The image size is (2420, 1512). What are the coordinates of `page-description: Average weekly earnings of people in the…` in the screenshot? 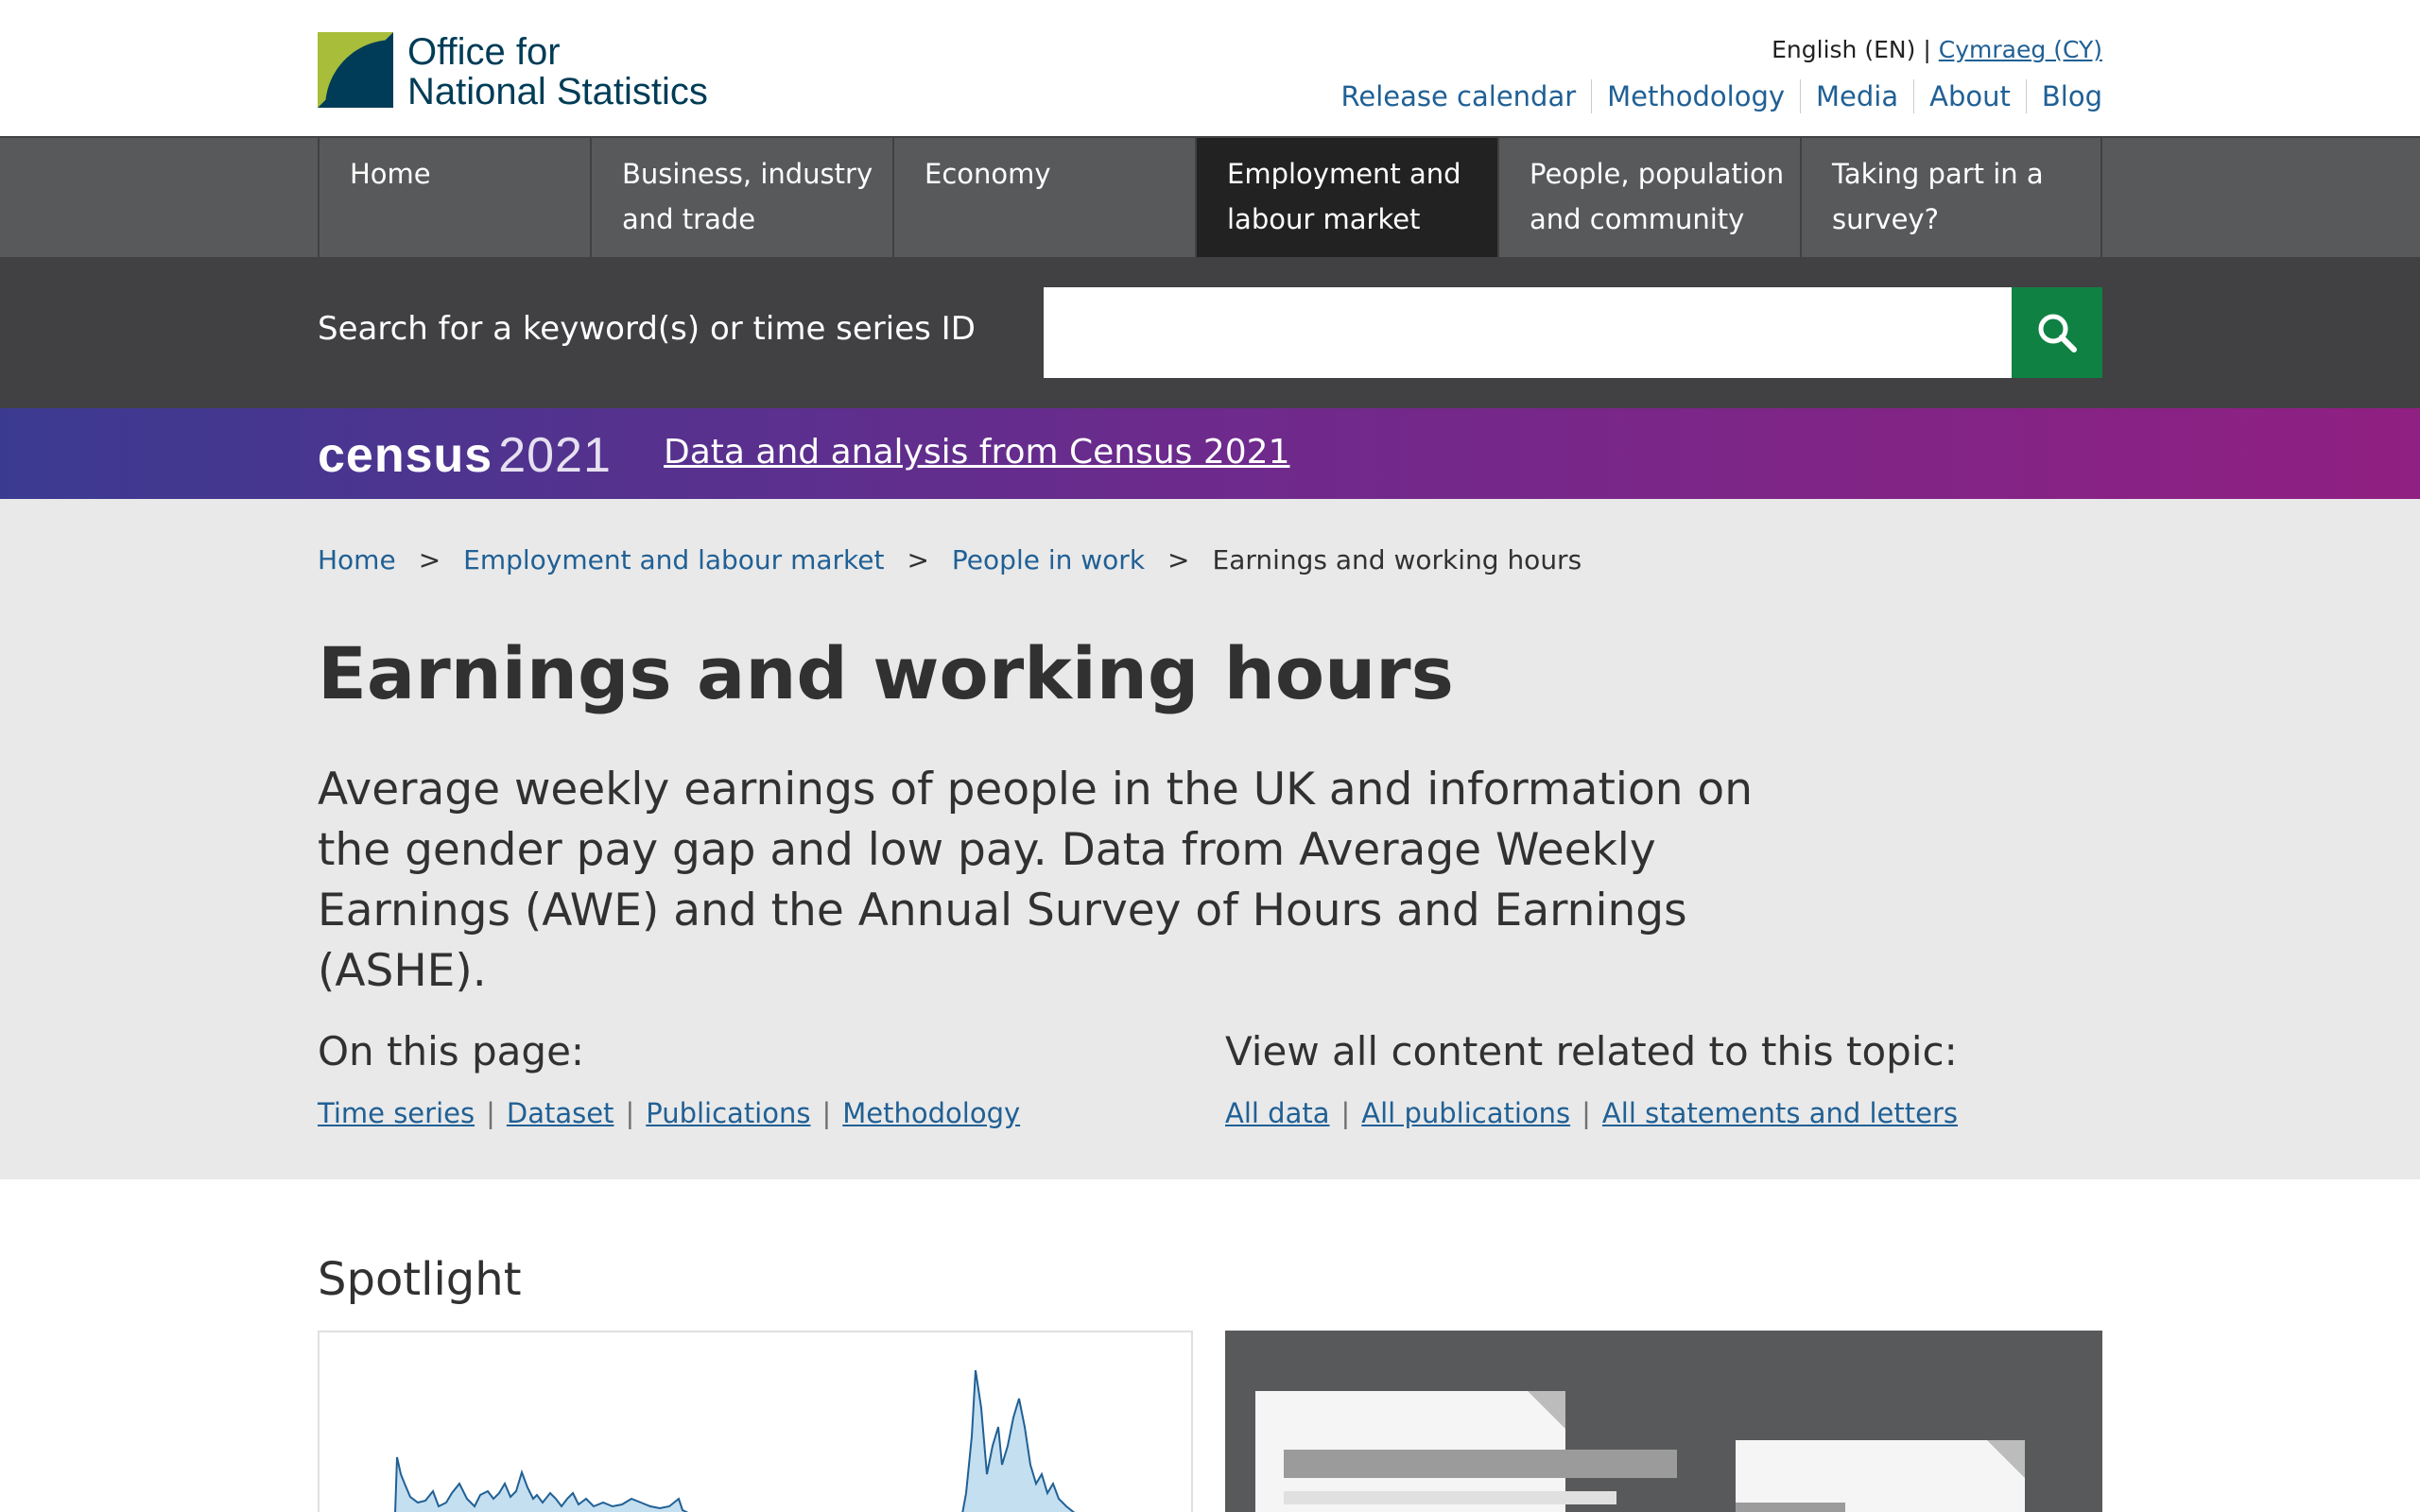 It's located at (1035, 880).